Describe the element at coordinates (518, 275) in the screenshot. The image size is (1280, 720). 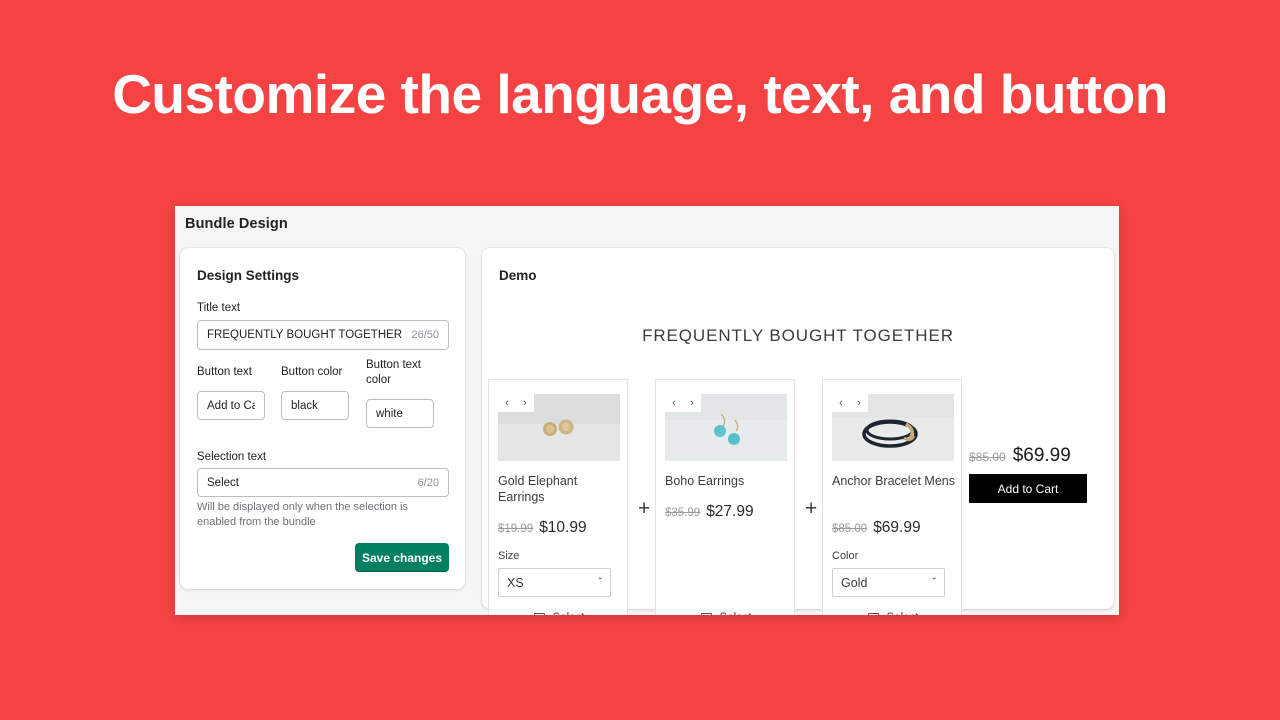
I see `demo-heading: Demo` at that location.